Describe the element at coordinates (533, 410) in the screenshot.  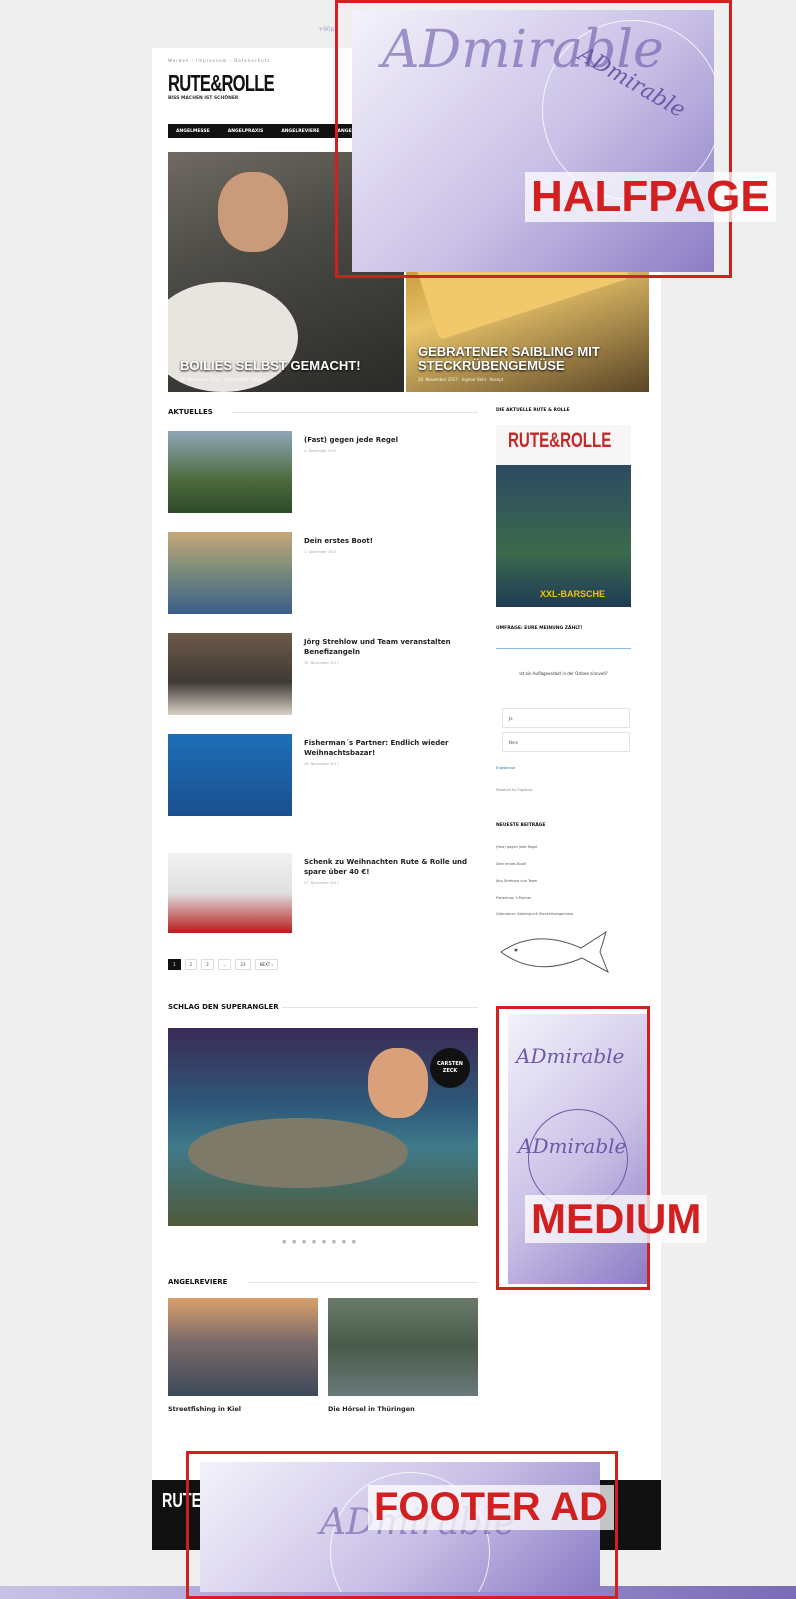
I see `sidebar-title-magazine: DIE AKTUELLE RUTE & ROLLE` at that location.